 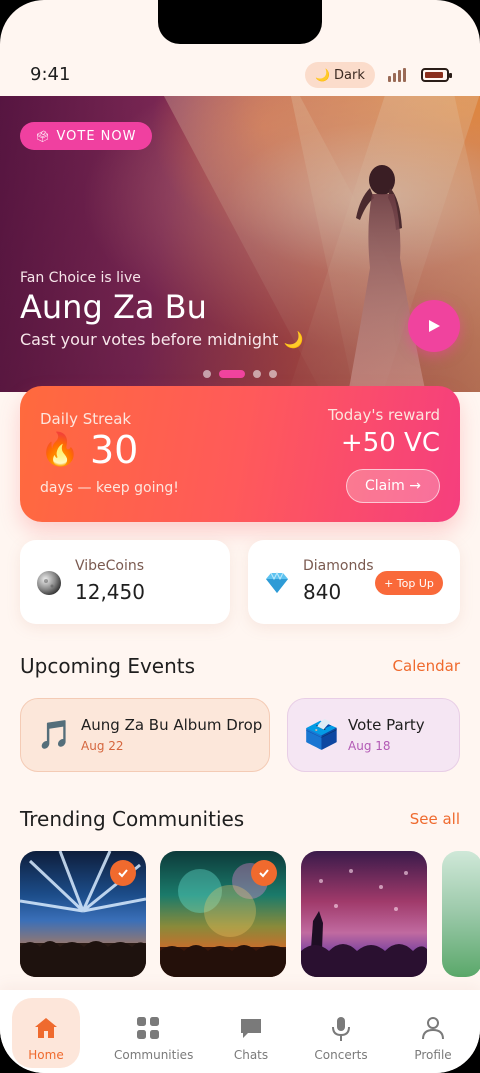 What do you see at coordinates (114, 450) in the screenshot?
I see `streak-count: 30` at bounding box center [114, 450].